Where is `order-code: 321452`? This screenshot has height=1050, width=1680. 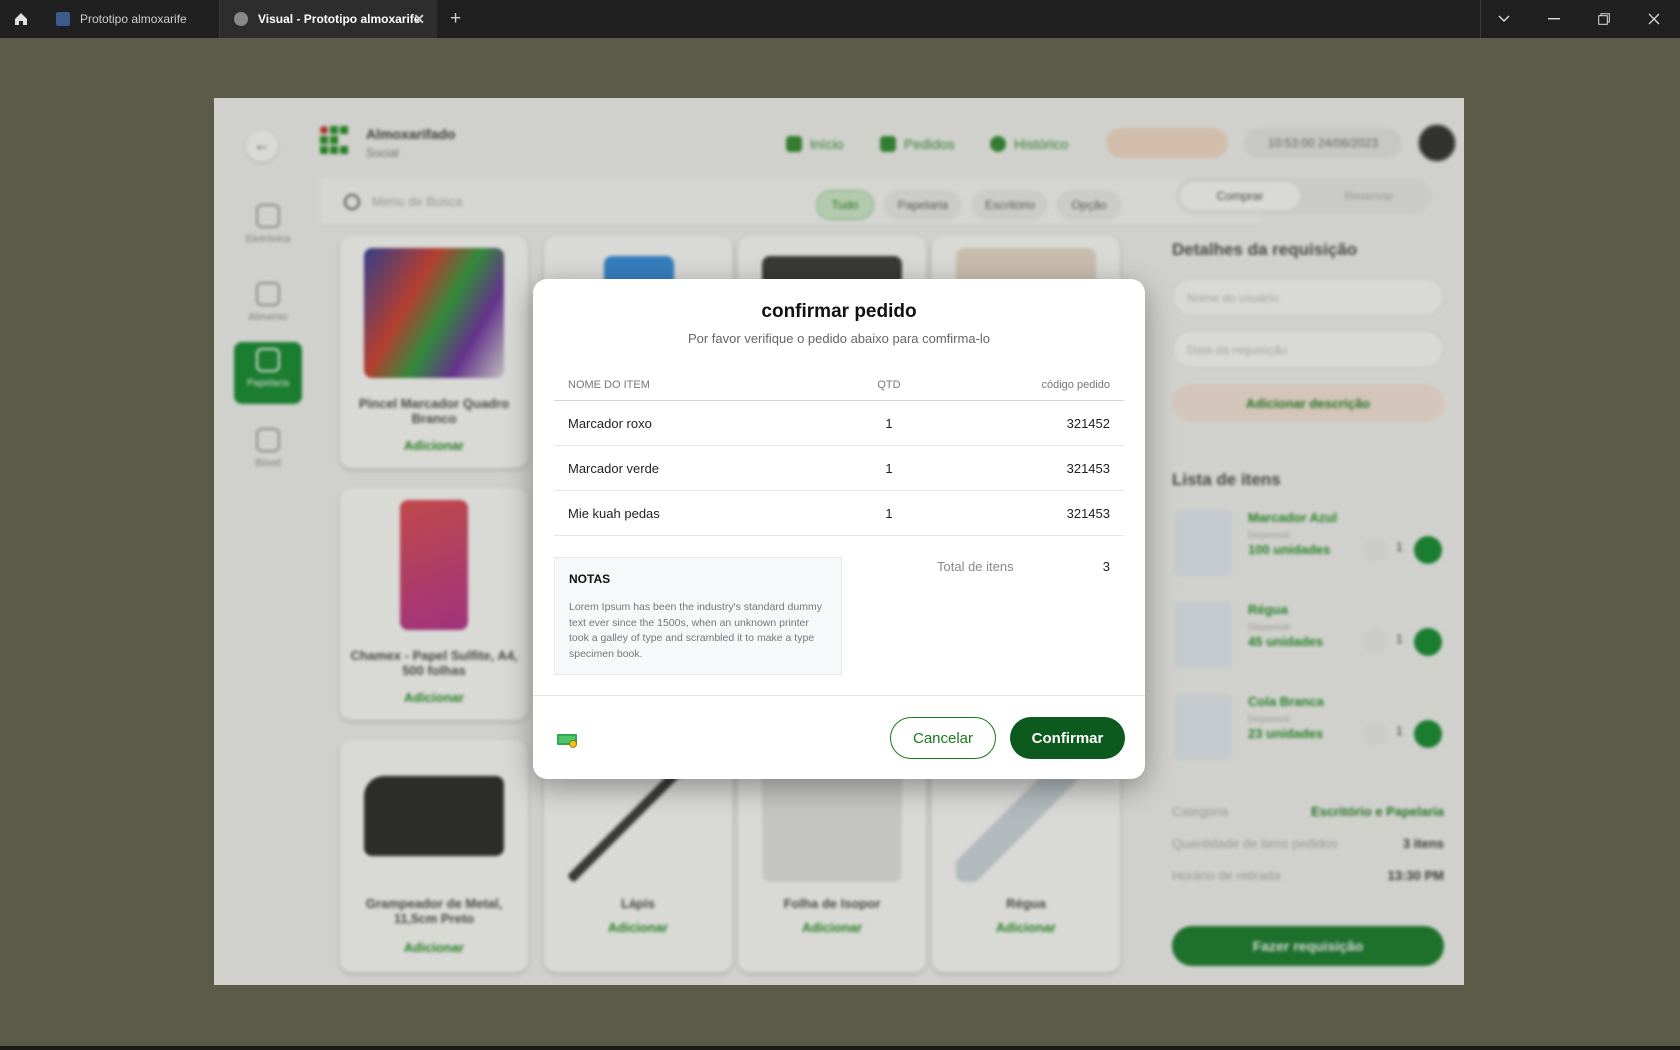 order-code: 321452 is located at coordinates (1088, 423).